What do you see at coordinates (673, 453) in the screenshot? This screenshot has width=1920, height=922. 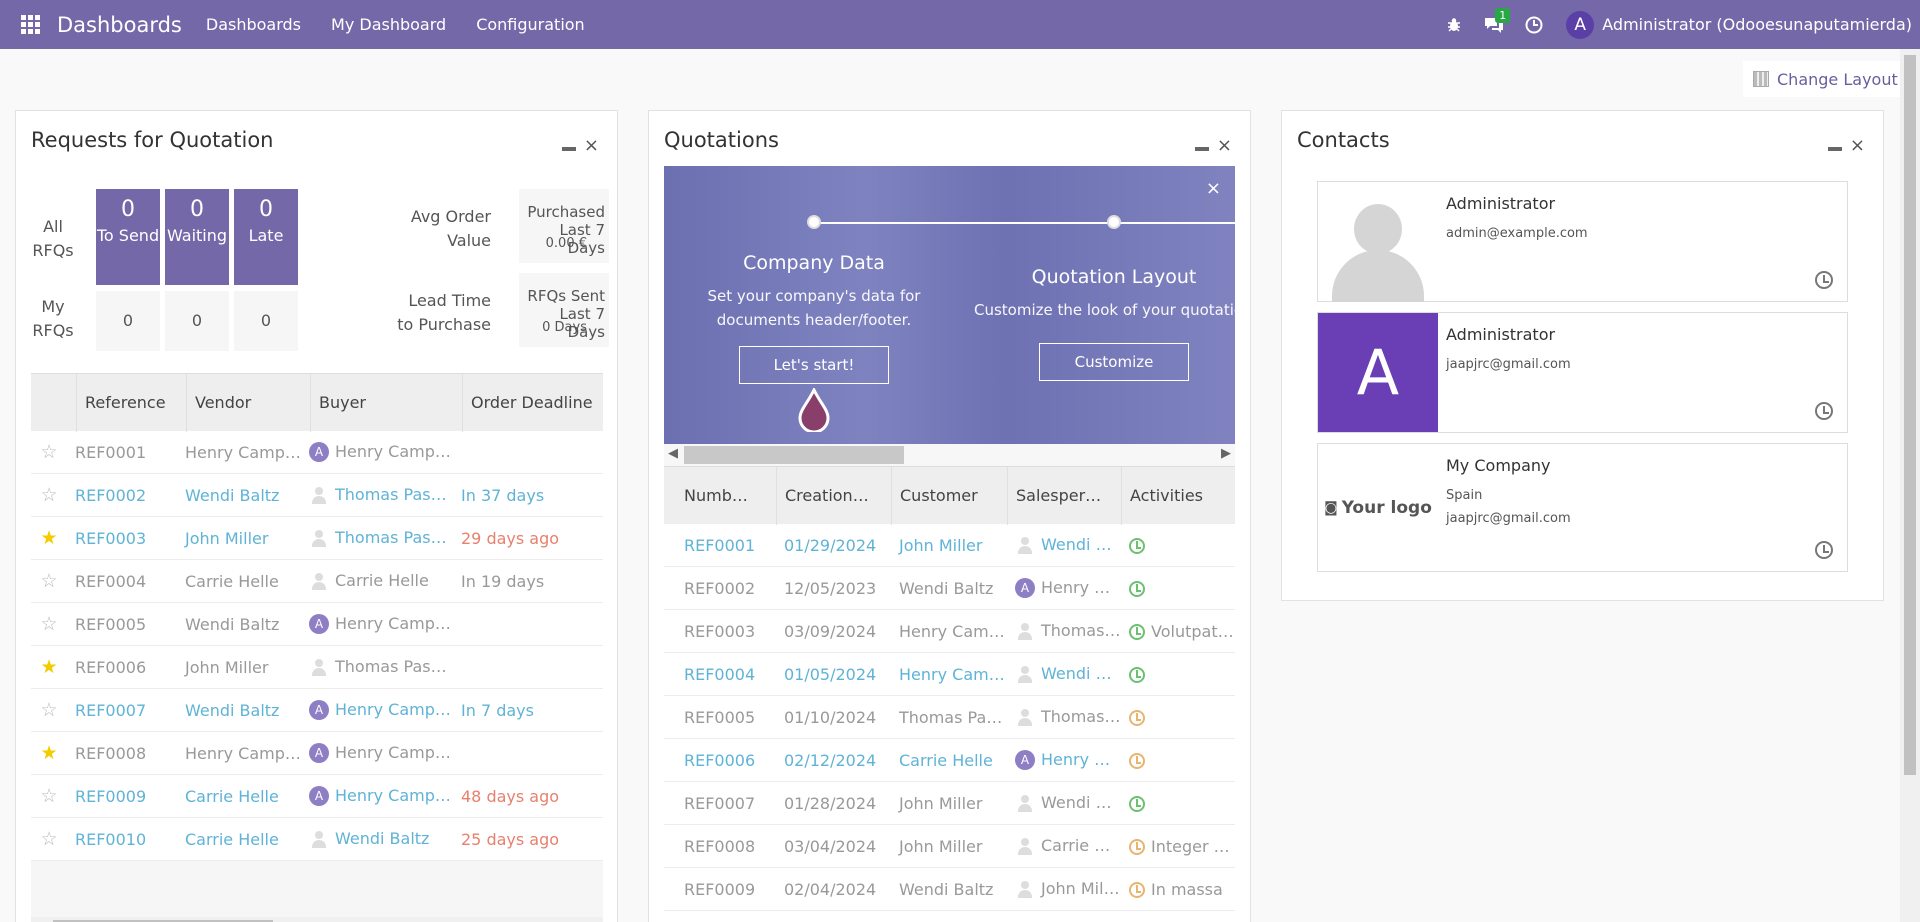 I see `scroll-left-arrow-icon: ◀` at bounding box center [673, 453].